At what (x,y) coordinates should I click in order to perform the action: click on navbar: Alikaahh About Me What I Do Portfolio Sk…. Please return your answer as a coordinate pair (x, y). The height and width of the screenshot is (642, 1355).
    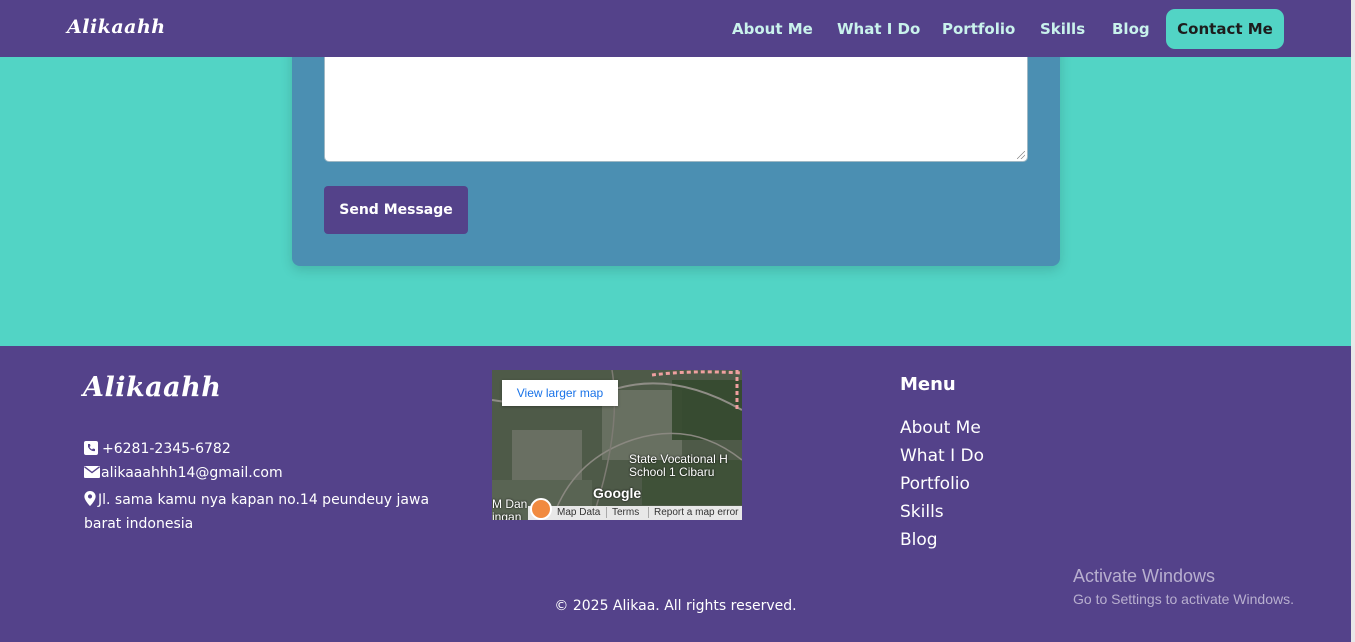
    Looking at the image, I should click on (675, 28).